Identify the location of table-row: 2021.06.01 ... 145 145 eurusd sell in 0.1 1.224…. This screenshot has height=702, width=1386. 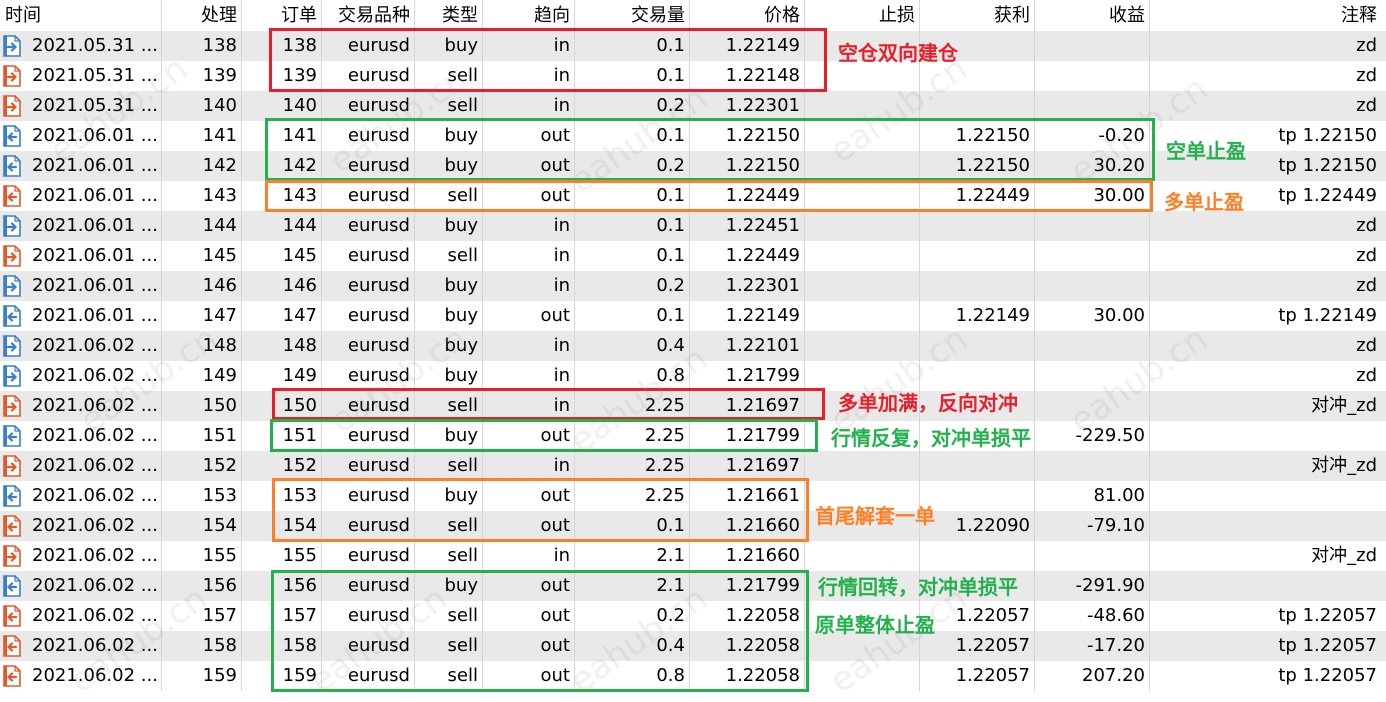
(693, 256).